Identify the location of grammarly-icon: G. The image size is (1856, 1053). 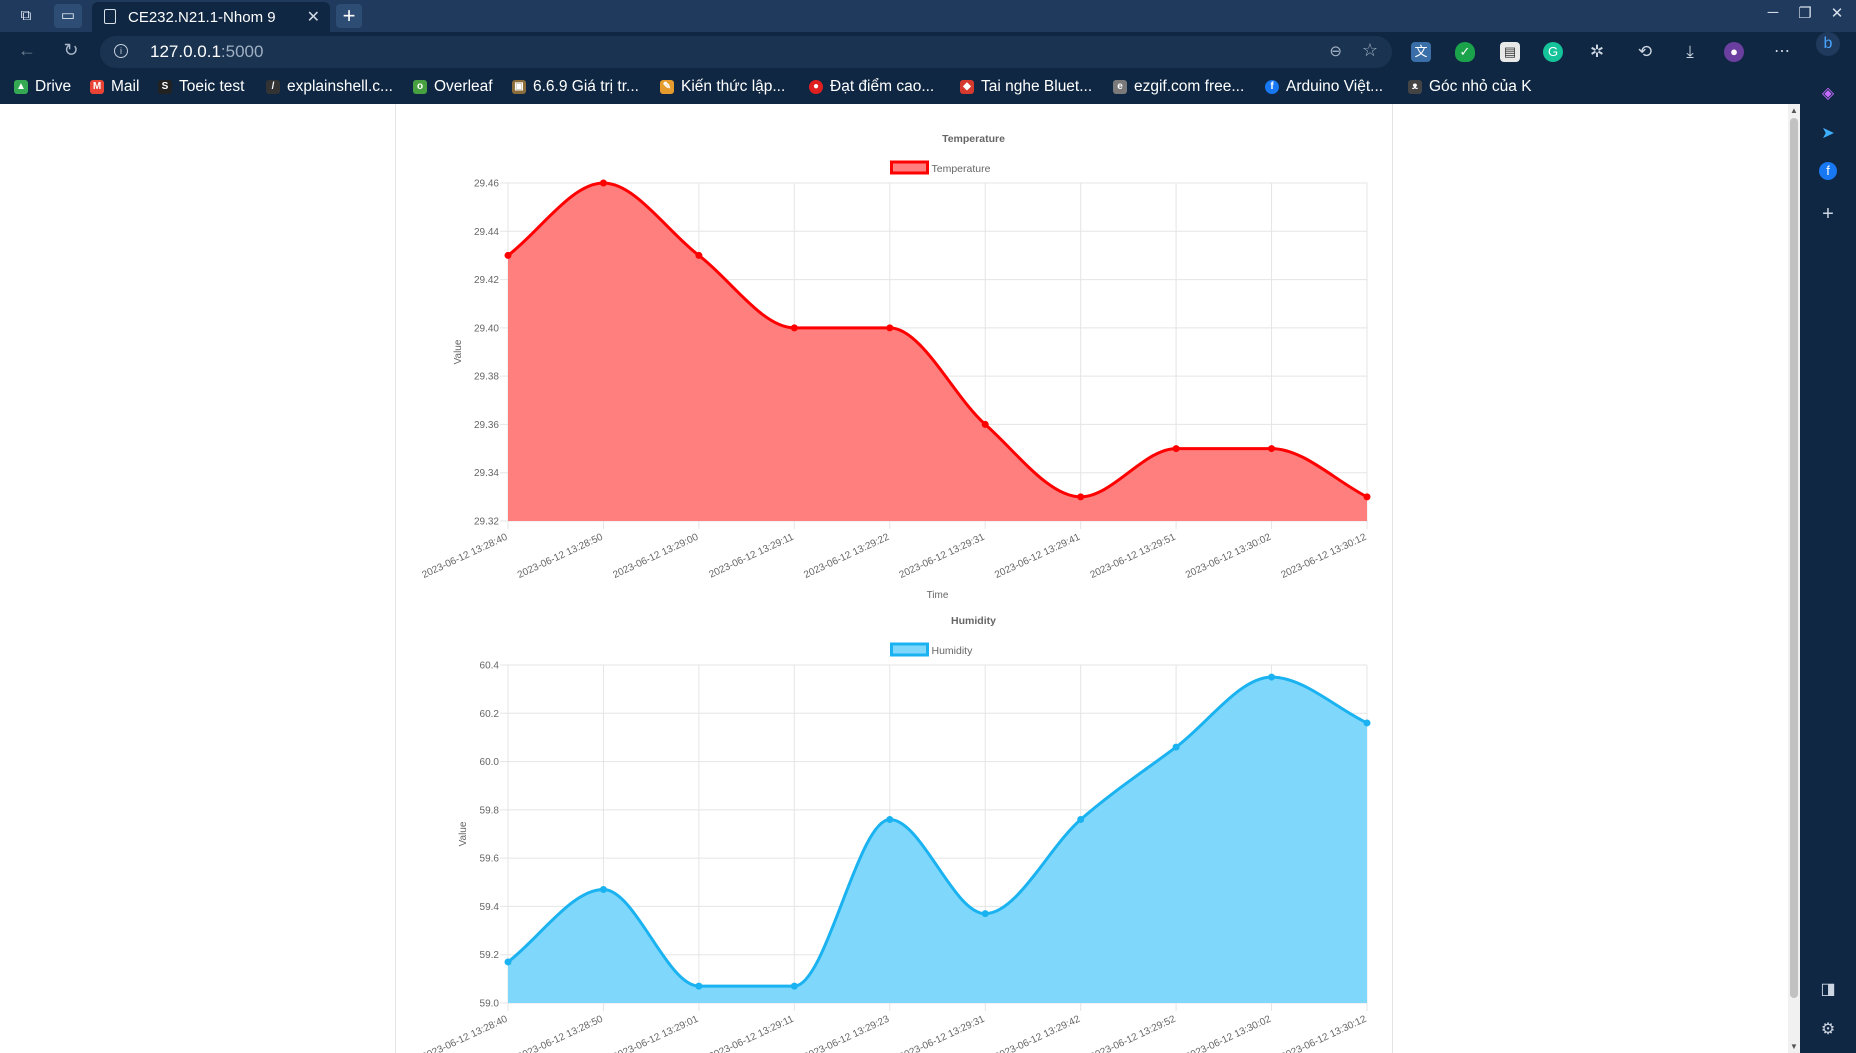
(1553, 52).